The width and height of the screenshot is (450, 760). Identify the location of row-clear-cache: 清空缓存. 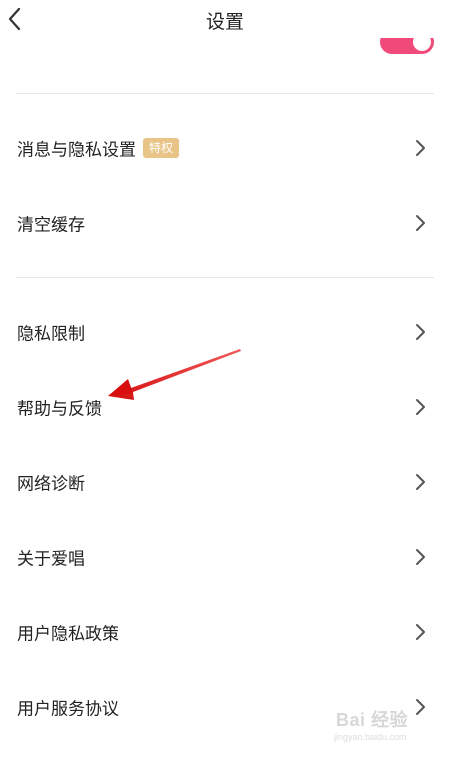
(225, 223).